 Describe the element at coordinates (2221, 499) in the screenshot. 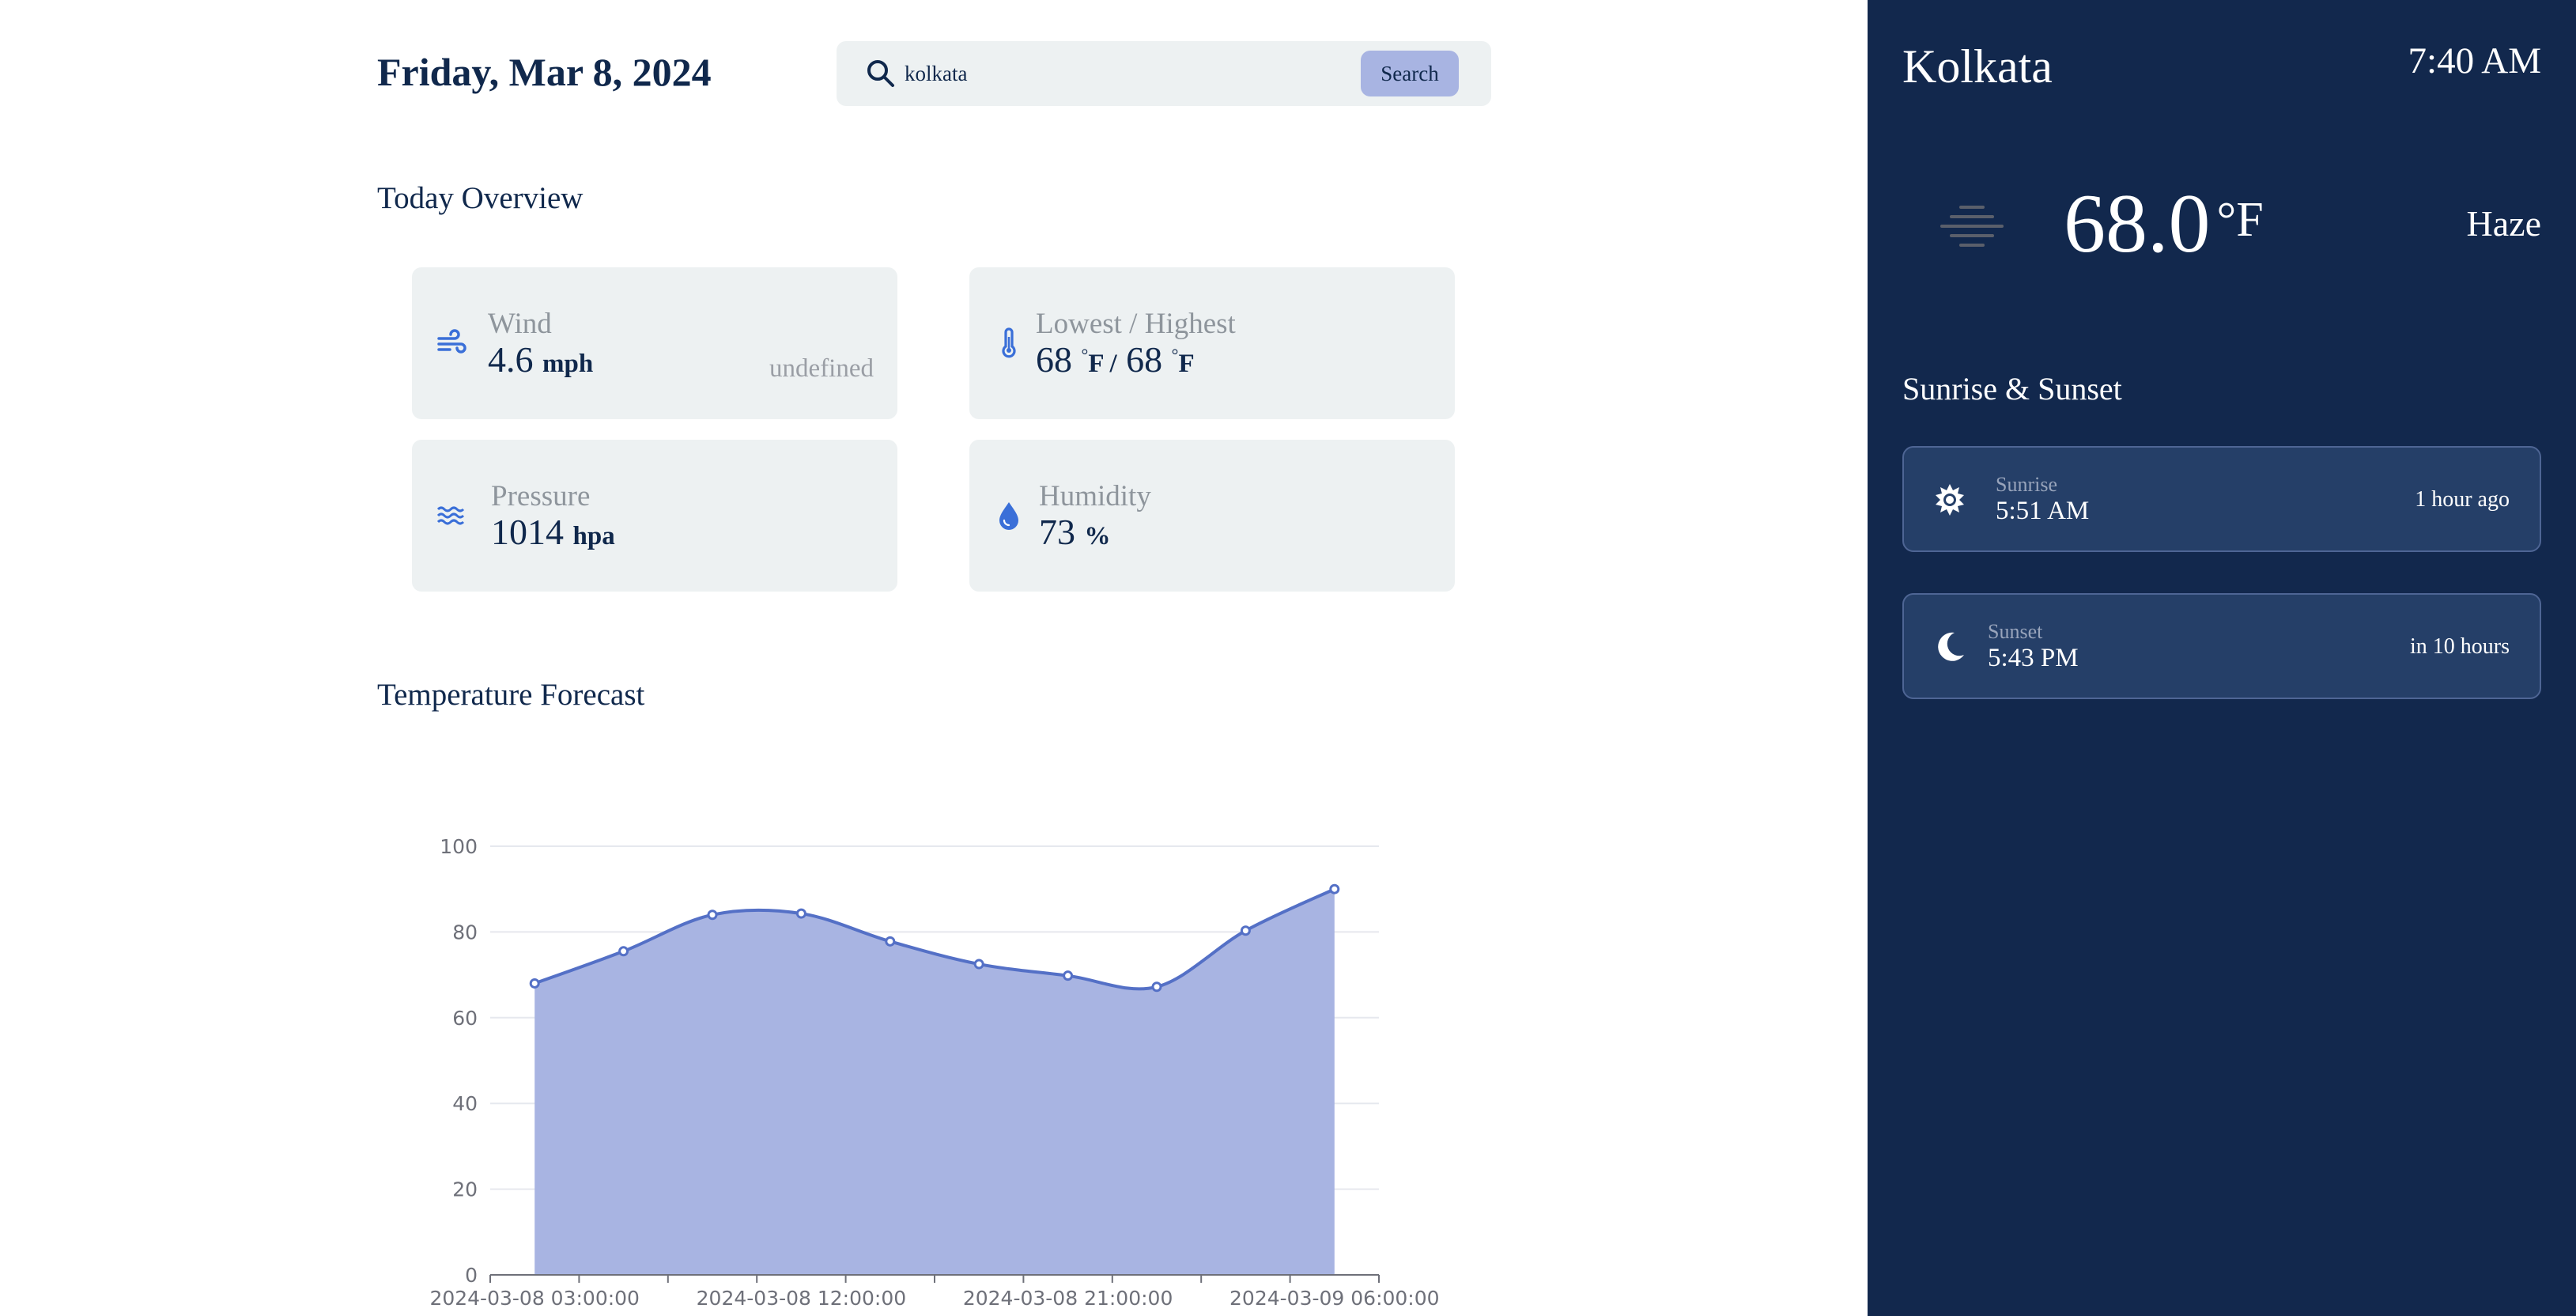

I see `sunrise-card: Sunrise 5:51 AM 1 hour ago` at that location.